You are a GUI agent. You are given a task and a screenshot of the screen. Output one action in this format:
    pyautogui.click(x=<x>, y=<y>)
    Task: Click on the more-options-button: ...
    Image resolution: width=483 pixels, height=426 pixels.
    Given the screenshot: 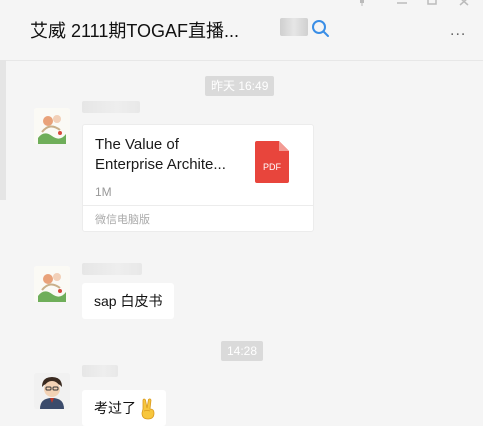 What is the action you would take?
    pyautogui.click(x=458, y=31)
    